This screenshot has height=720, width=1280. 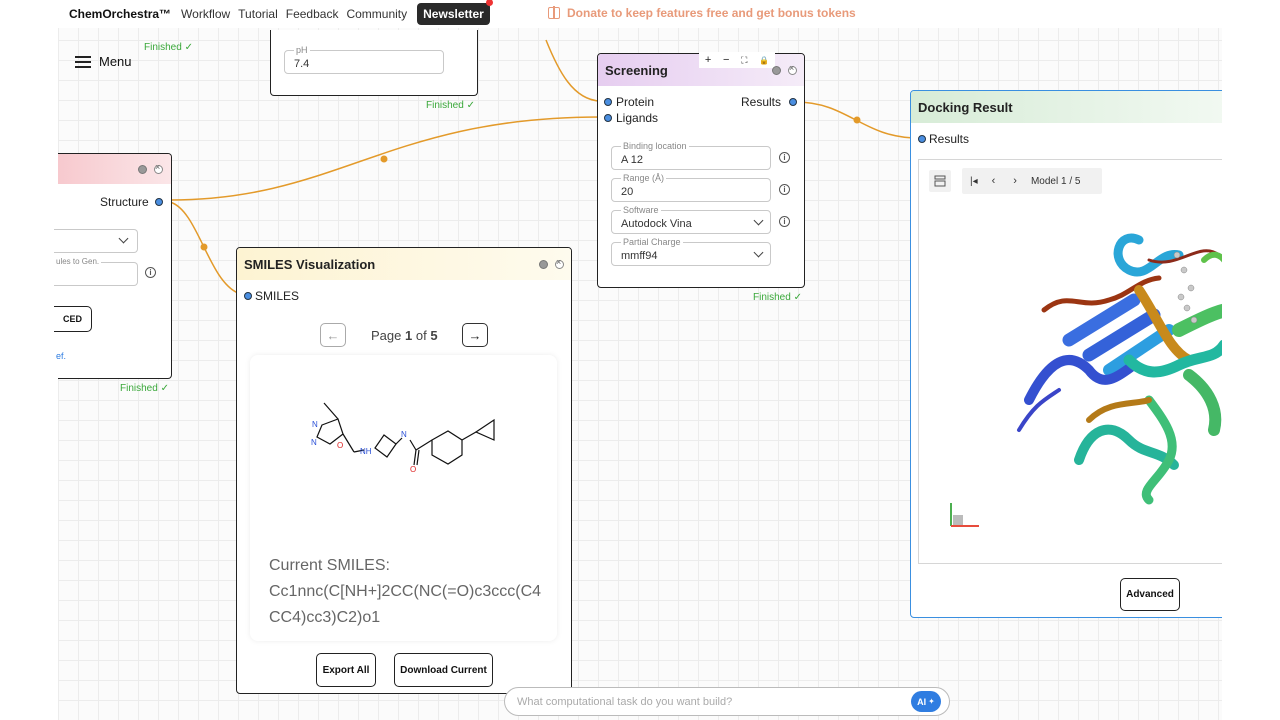 I want to click on ph-field-value: 7.4, so click(x=302, y=64).